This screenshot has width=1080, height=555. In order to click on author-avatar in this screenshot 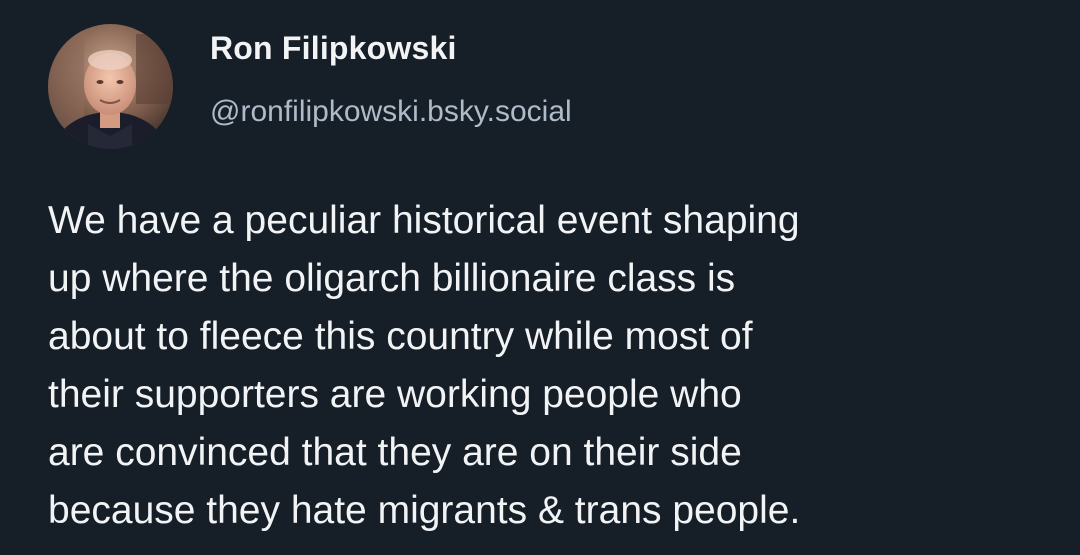, I will do `click(110, 86)`.